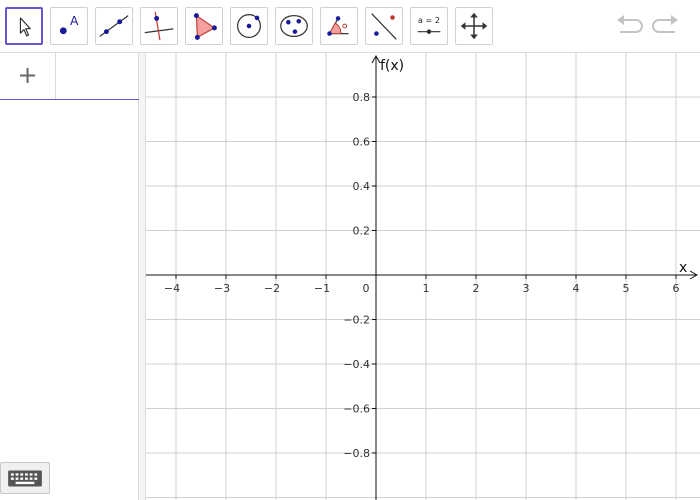  I want to click on x-tick-label: −3, so click(222, 288).